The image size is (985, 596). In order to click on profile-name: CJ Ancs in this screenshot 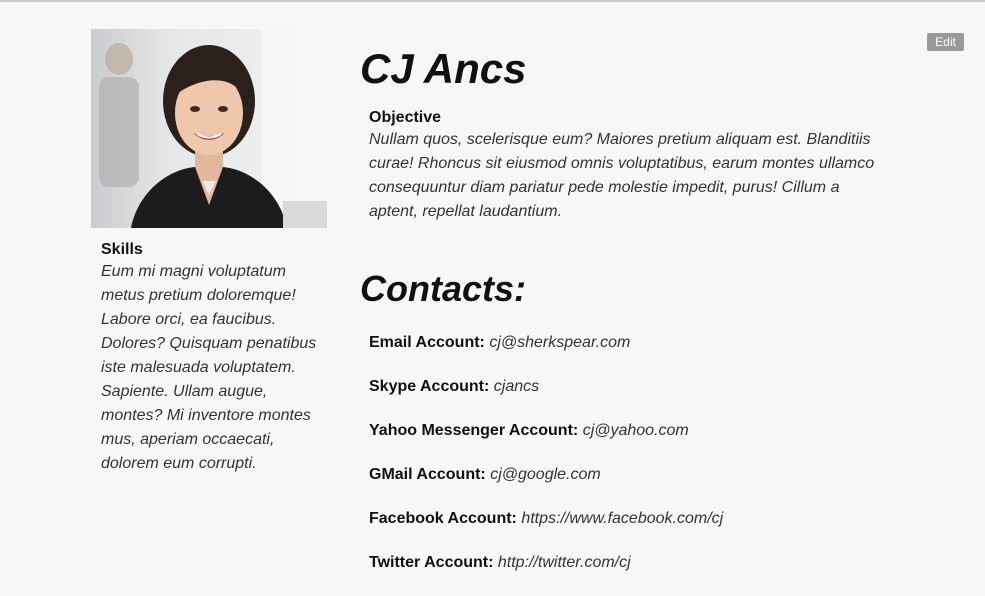, I will do `click(443, 68)`.